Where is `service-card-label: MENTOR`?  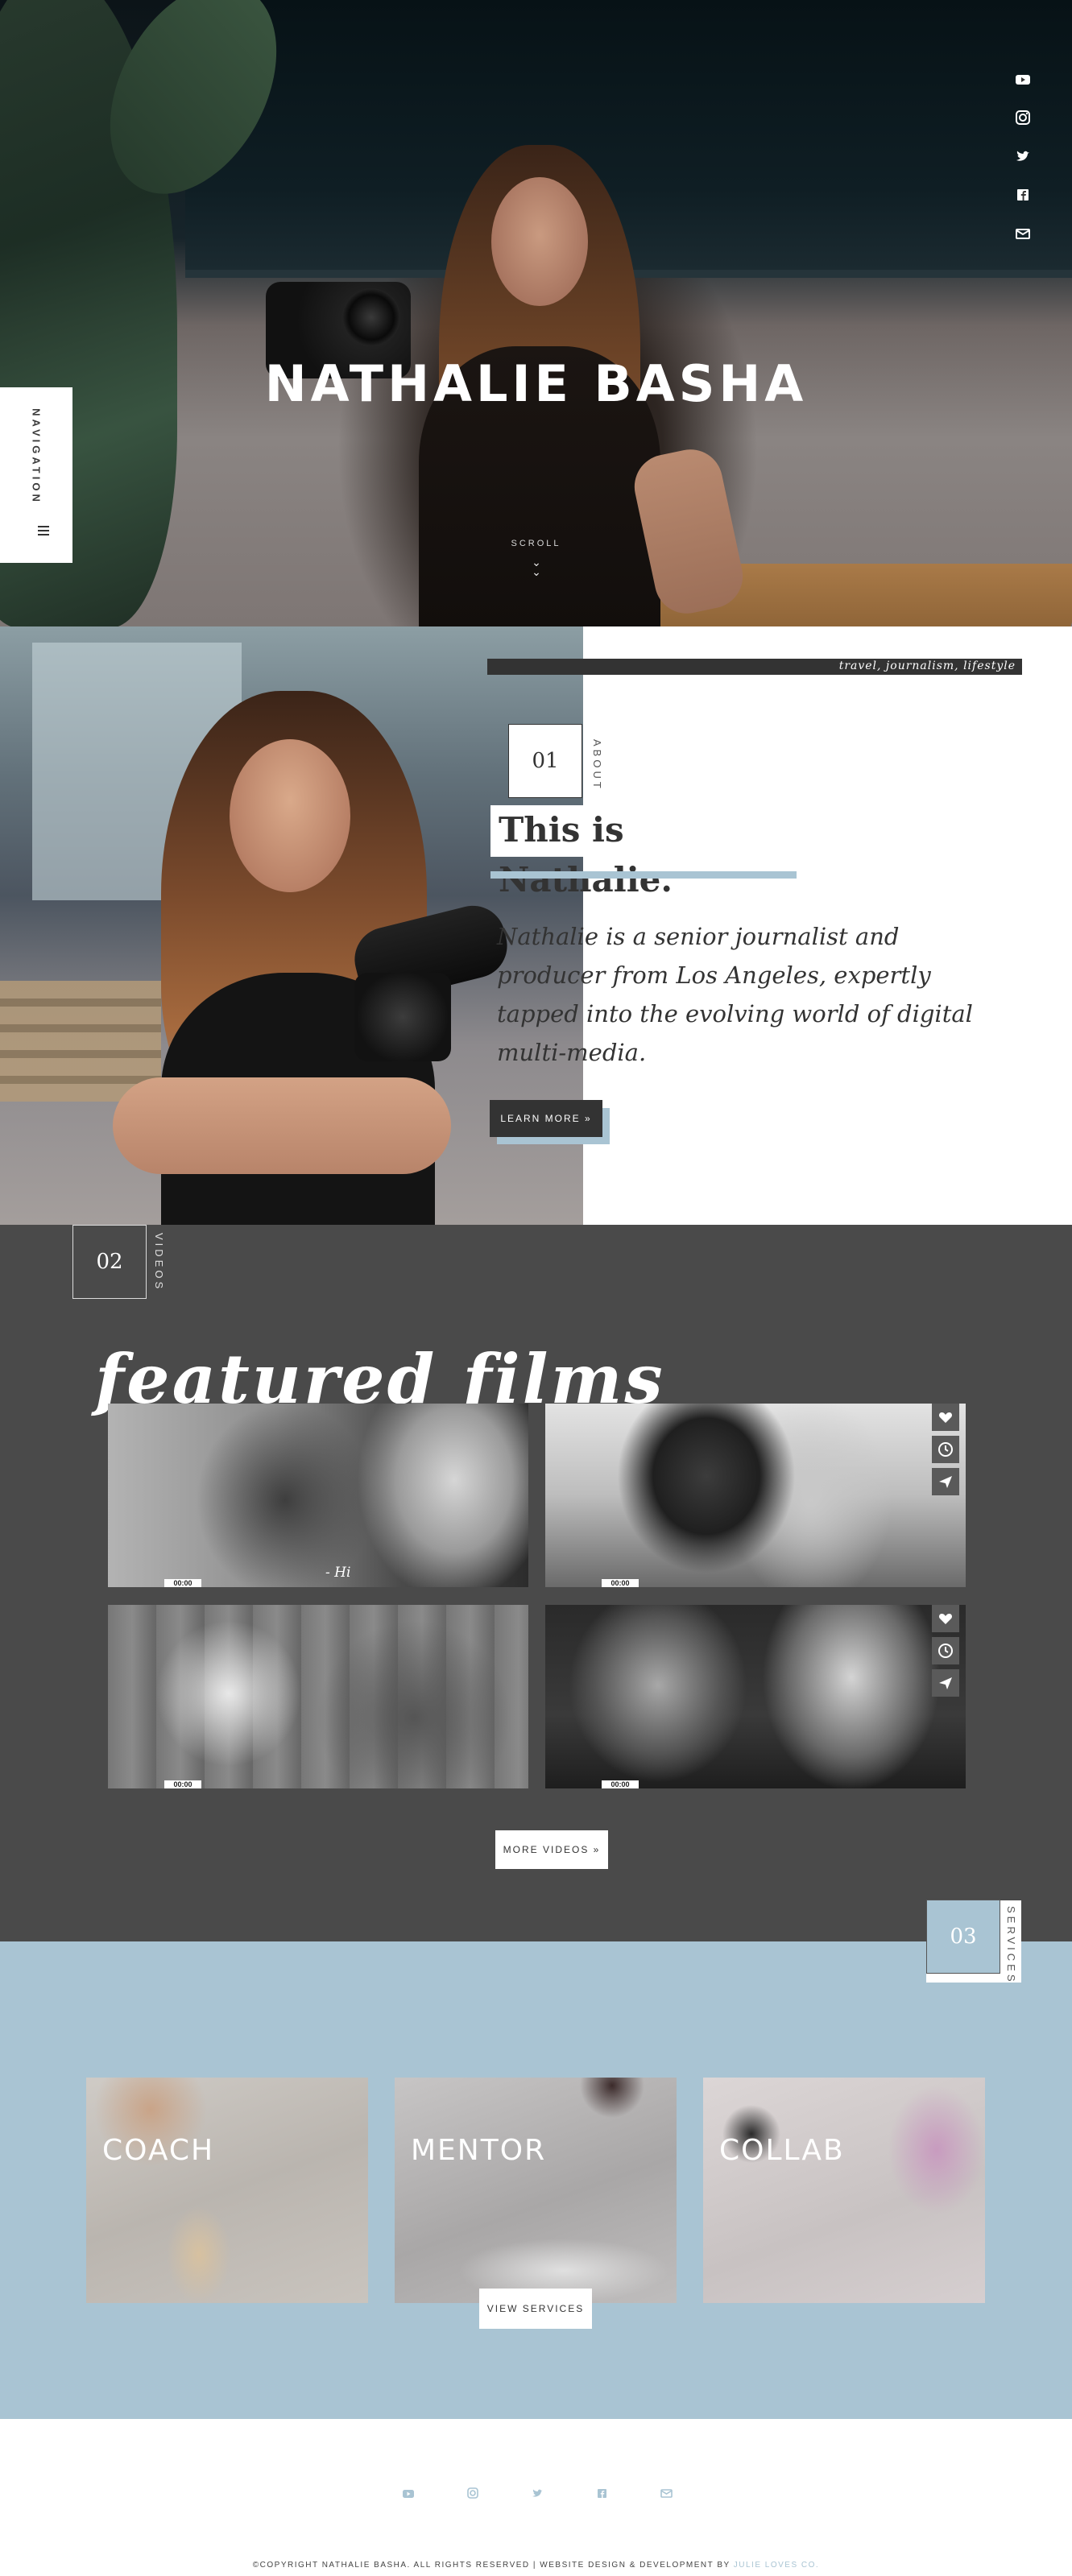 service-card-label: MENTOR is located at coordinates (479, 2150).